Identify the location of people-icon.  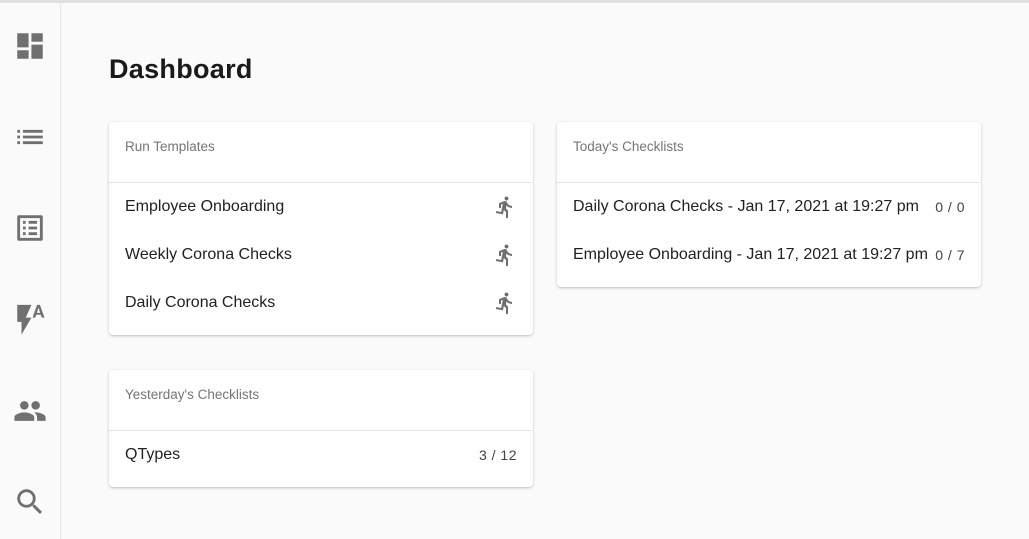
(30, 411).